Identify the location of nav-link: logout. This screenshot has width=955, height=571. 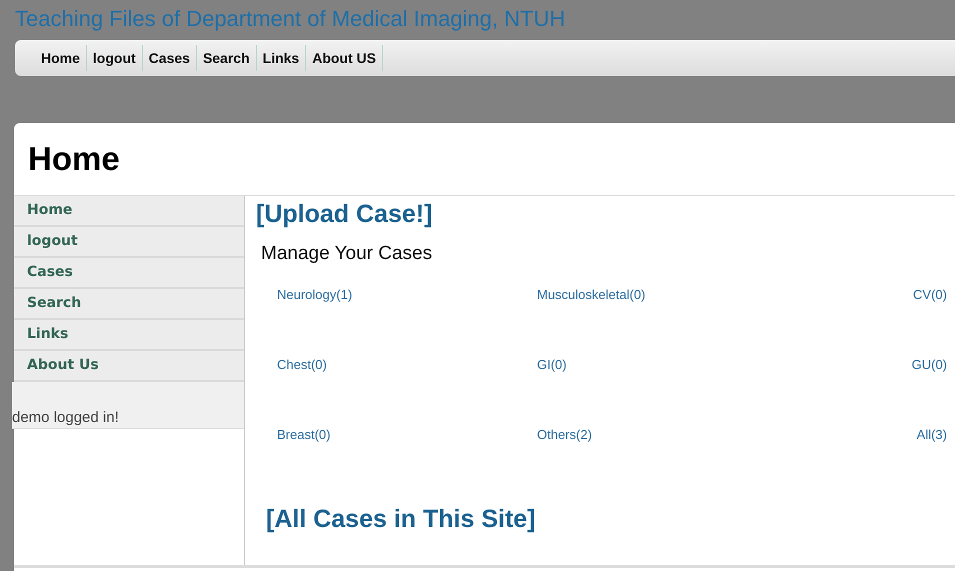
(114, 58).